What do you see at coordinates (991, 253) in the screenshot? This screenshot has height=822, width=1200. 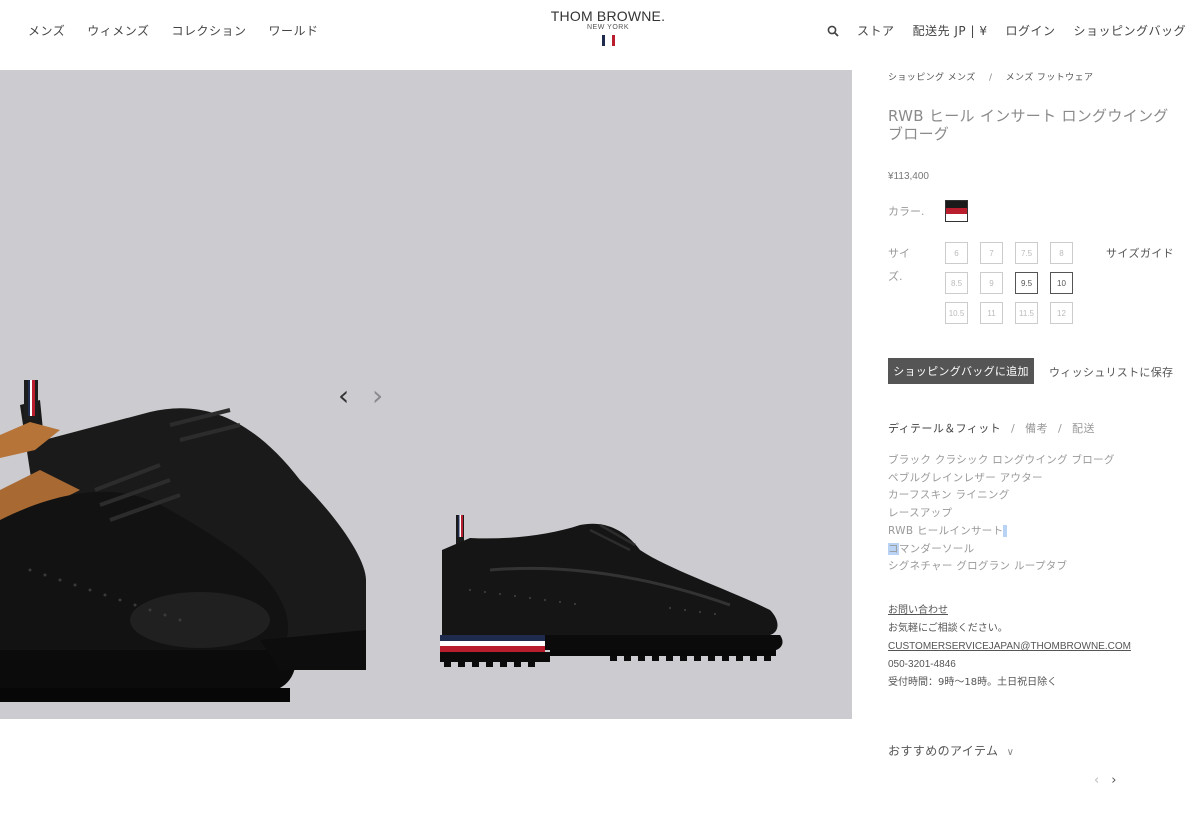 I see `size-option: 7` at bounding box center [991, 253].